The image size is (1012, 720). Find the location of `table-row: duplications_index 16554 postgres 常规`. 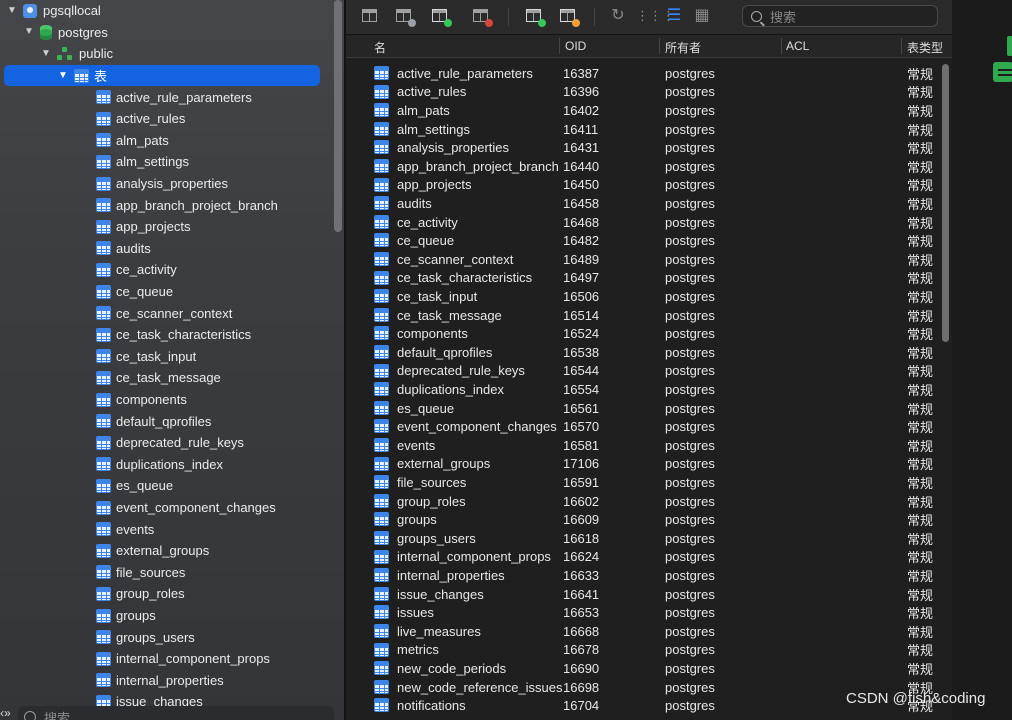

table-row: duplications_index 16554 postgres 常规 is located at coordinates (649, 389).